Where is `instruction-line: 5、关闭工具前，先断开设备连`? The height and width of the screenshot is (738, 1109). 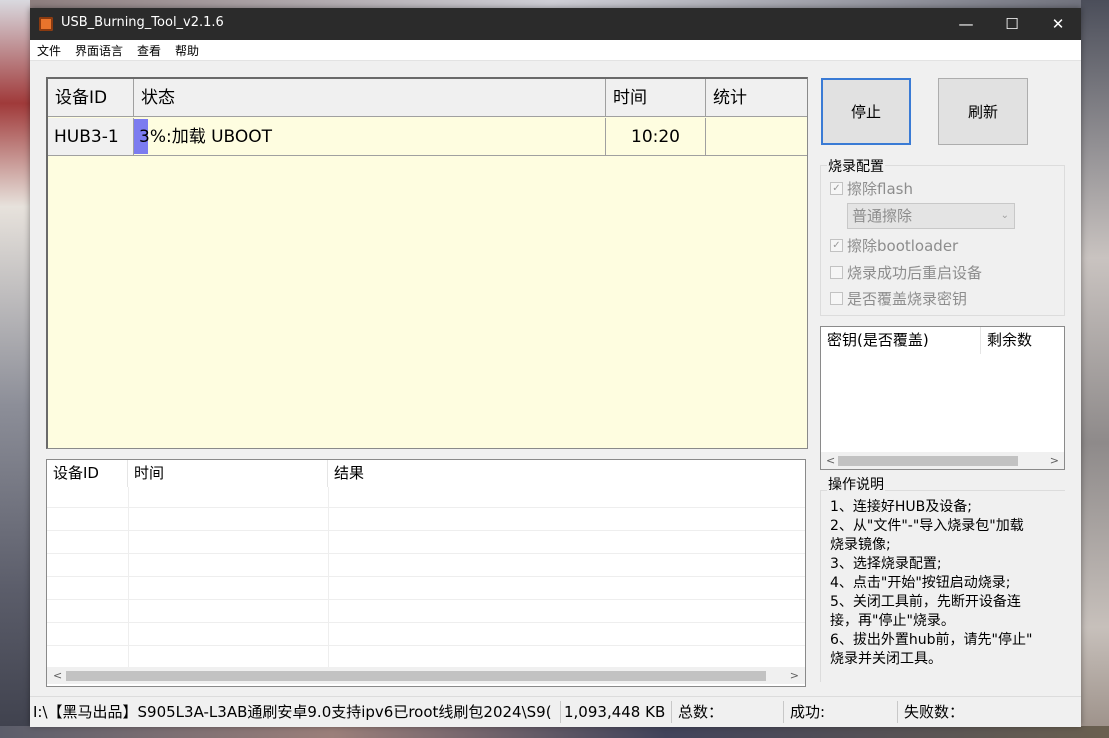 instruction-line: 5、关闭工具前，先断开设备连 is located at coordinates (925, 602).